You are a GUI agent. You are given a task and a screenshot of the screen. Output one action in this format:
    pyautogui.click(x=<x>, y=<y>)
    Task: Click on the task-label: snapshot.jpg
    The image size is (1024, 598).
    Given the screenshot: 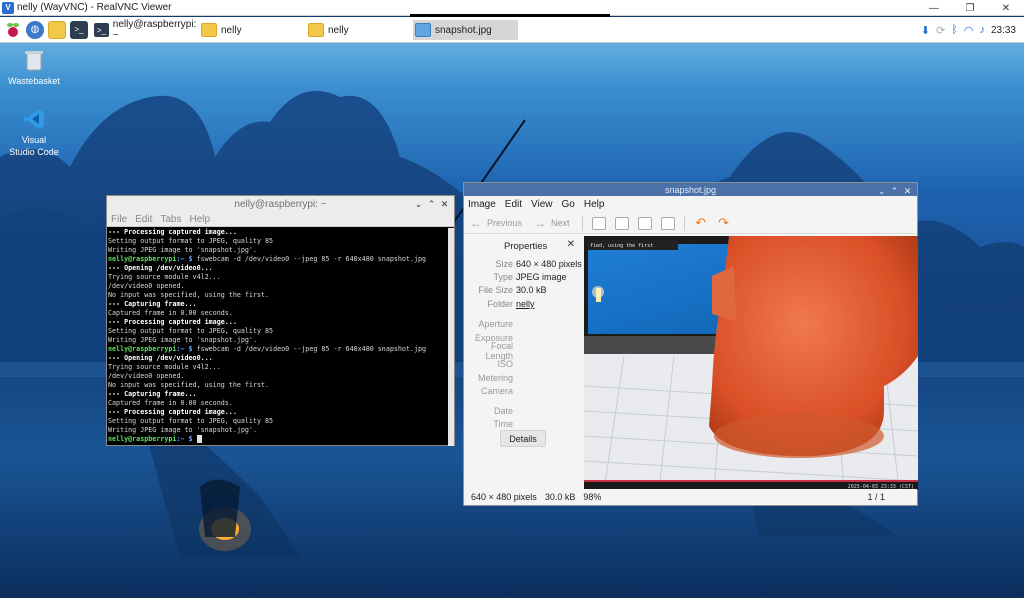 What is the action you would take?
    pyautogui.click(x=463, y=30)
    